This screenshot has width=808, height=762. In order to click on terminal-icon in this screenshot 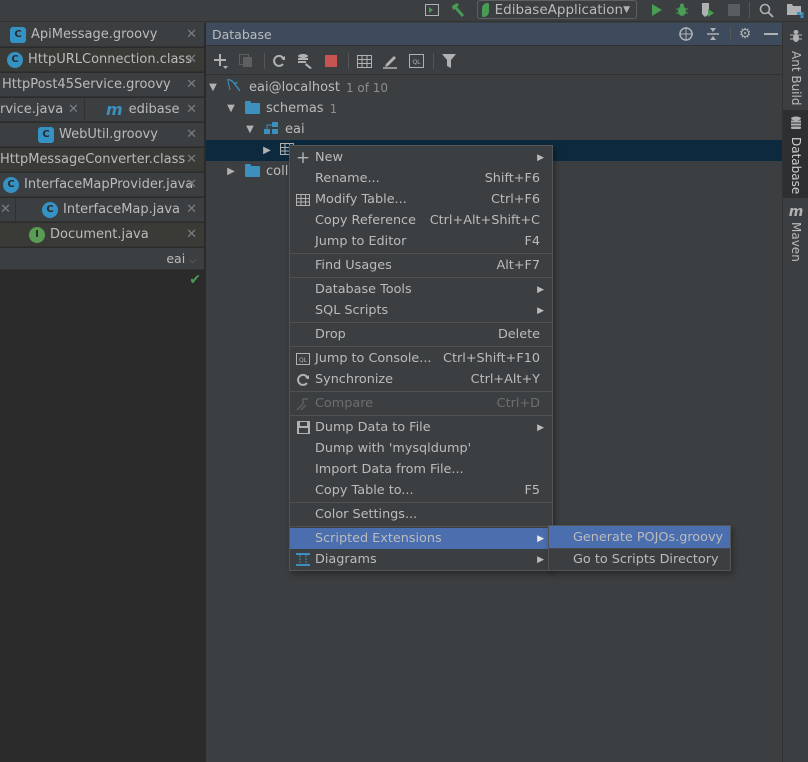, I will do `click(432, 10)`.